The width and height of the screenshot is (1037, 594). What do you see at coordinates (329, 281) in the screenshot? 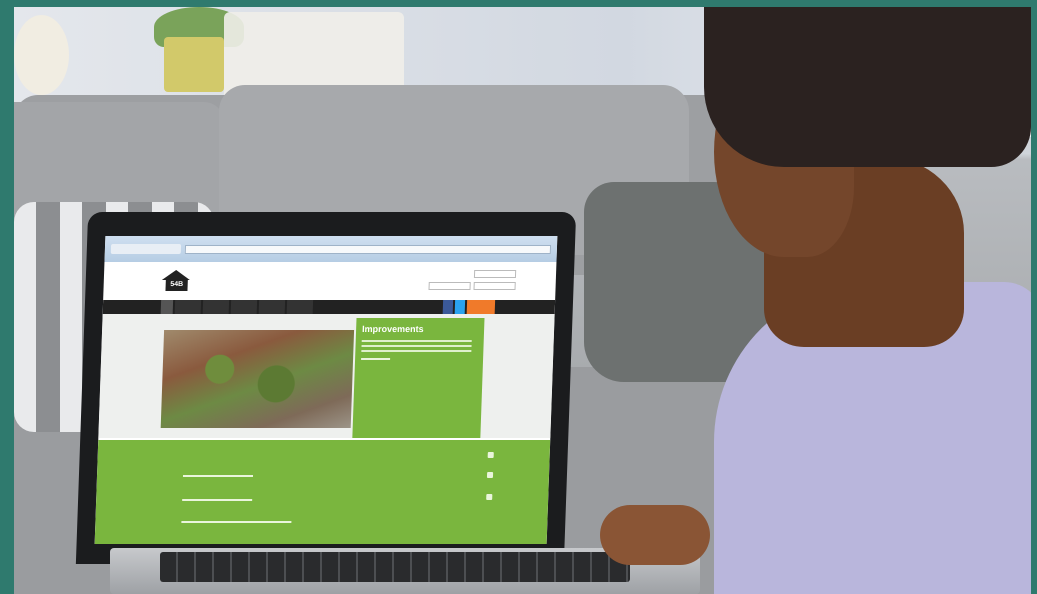
I see `site-header: 54B` at bounding box center [329, 281].